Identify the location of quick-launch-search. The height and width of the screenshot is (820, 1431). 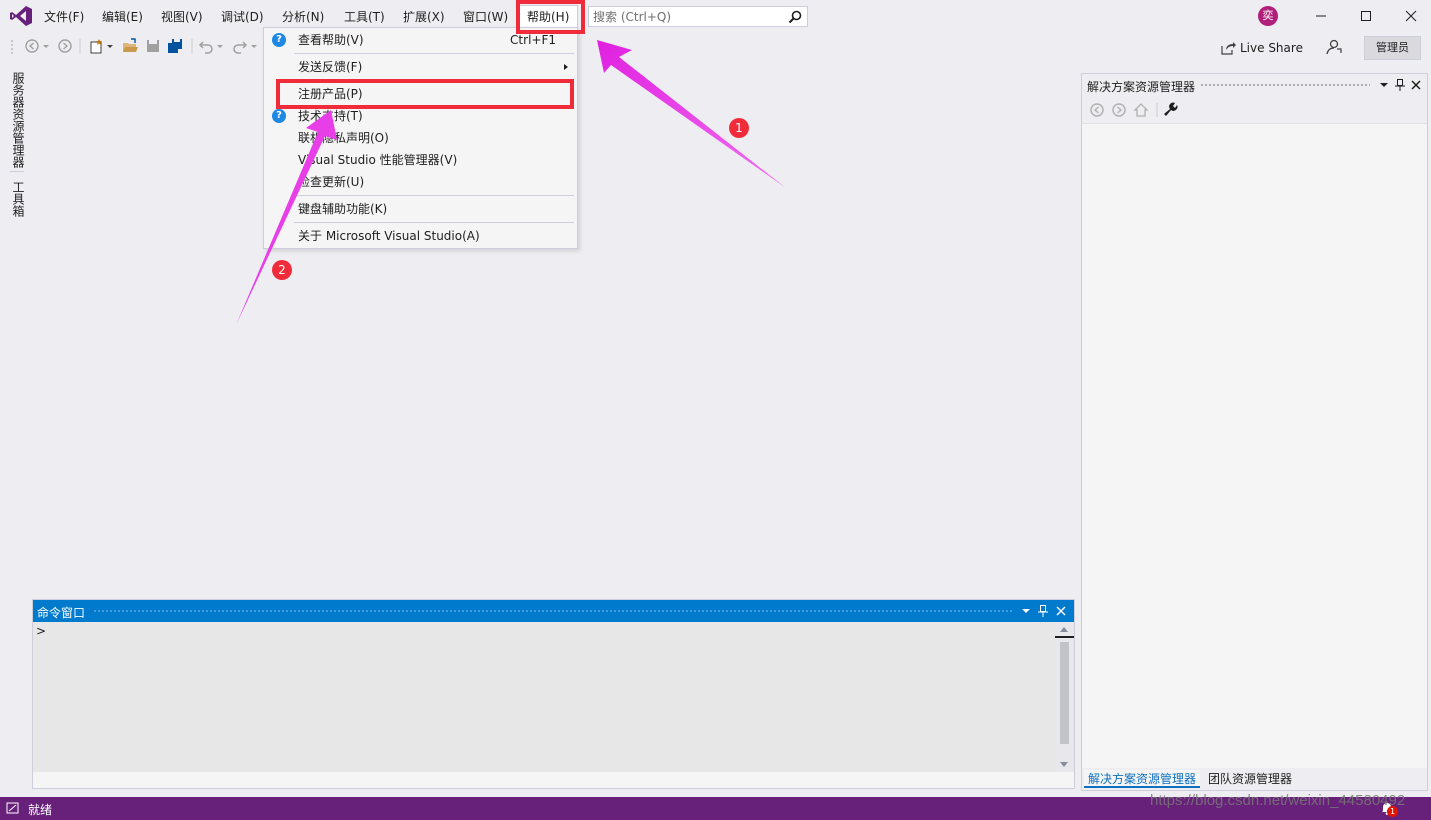
(698, 16).